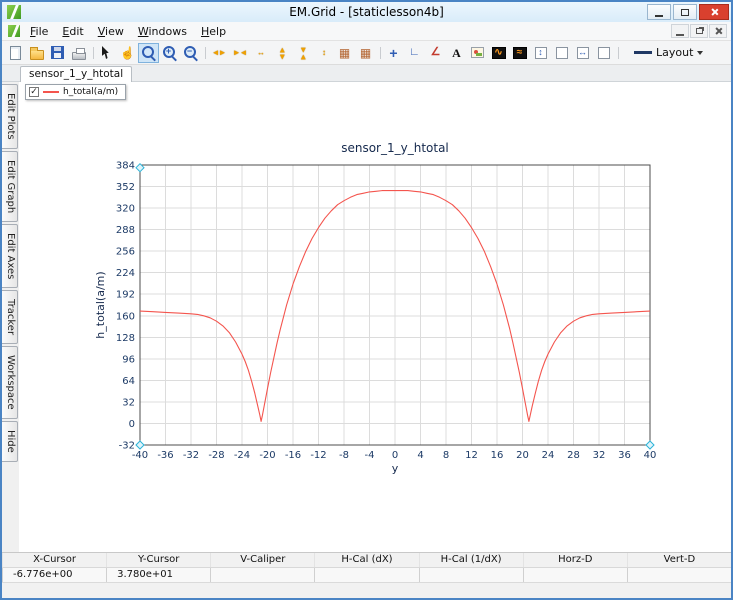  What do you see at coordinates (668, 52) in the screenshot?
I see `layout-dropdown-button: Layout` at bounding box center [668, 52].